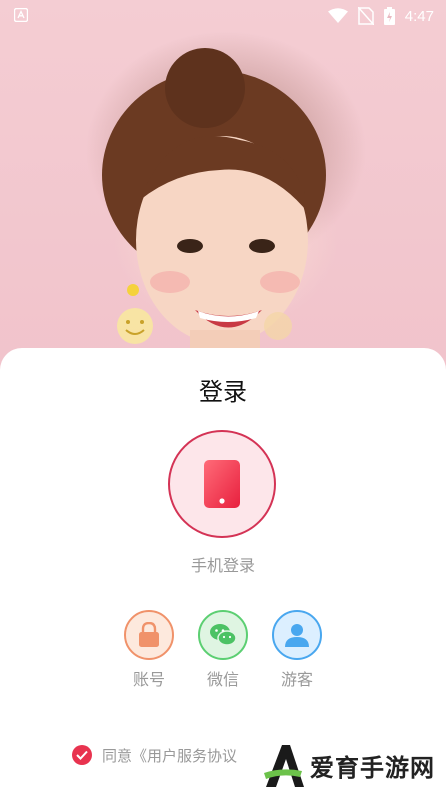 The image size is (446, 794). I want to click on phone-icon, so click(222, 484).